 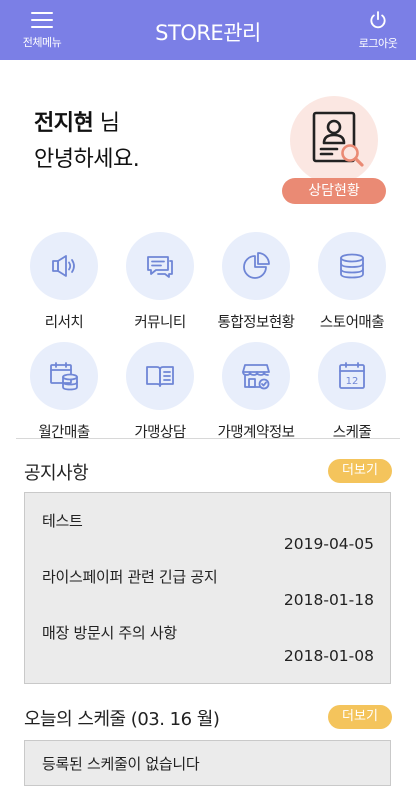 What do you see at coordinates (64, 323) in the screenshot?
I see `menu-item-label: 리서치` at bounding box center [64, 323].